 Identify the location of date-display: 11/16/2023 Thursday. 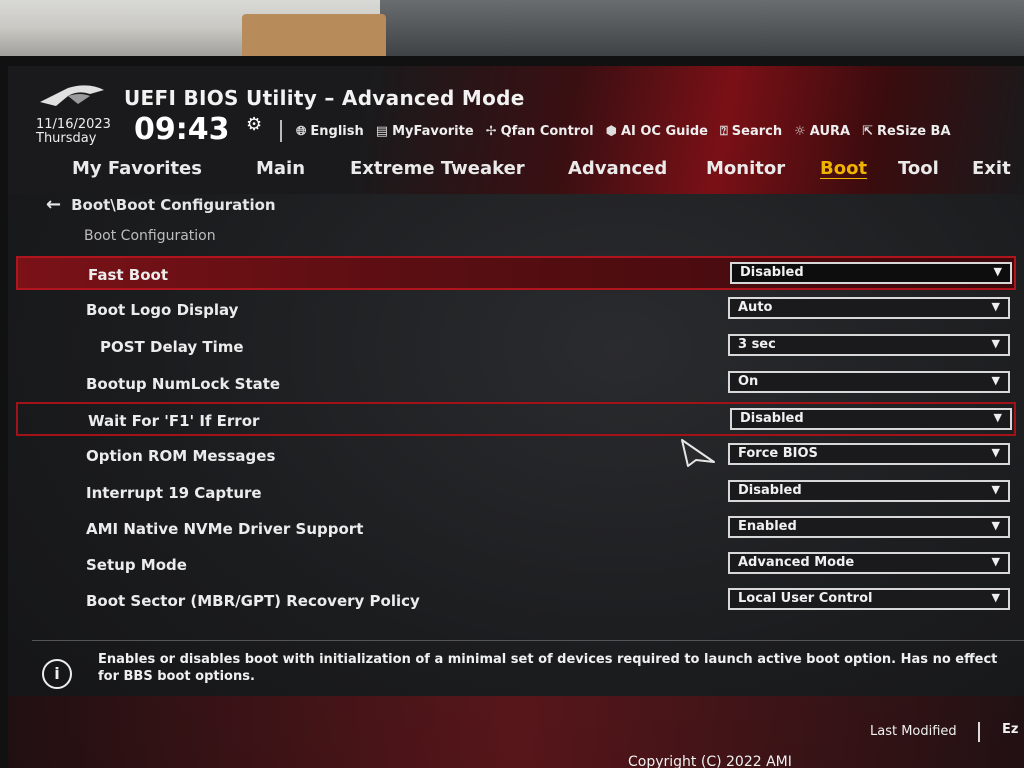
(73, 132).